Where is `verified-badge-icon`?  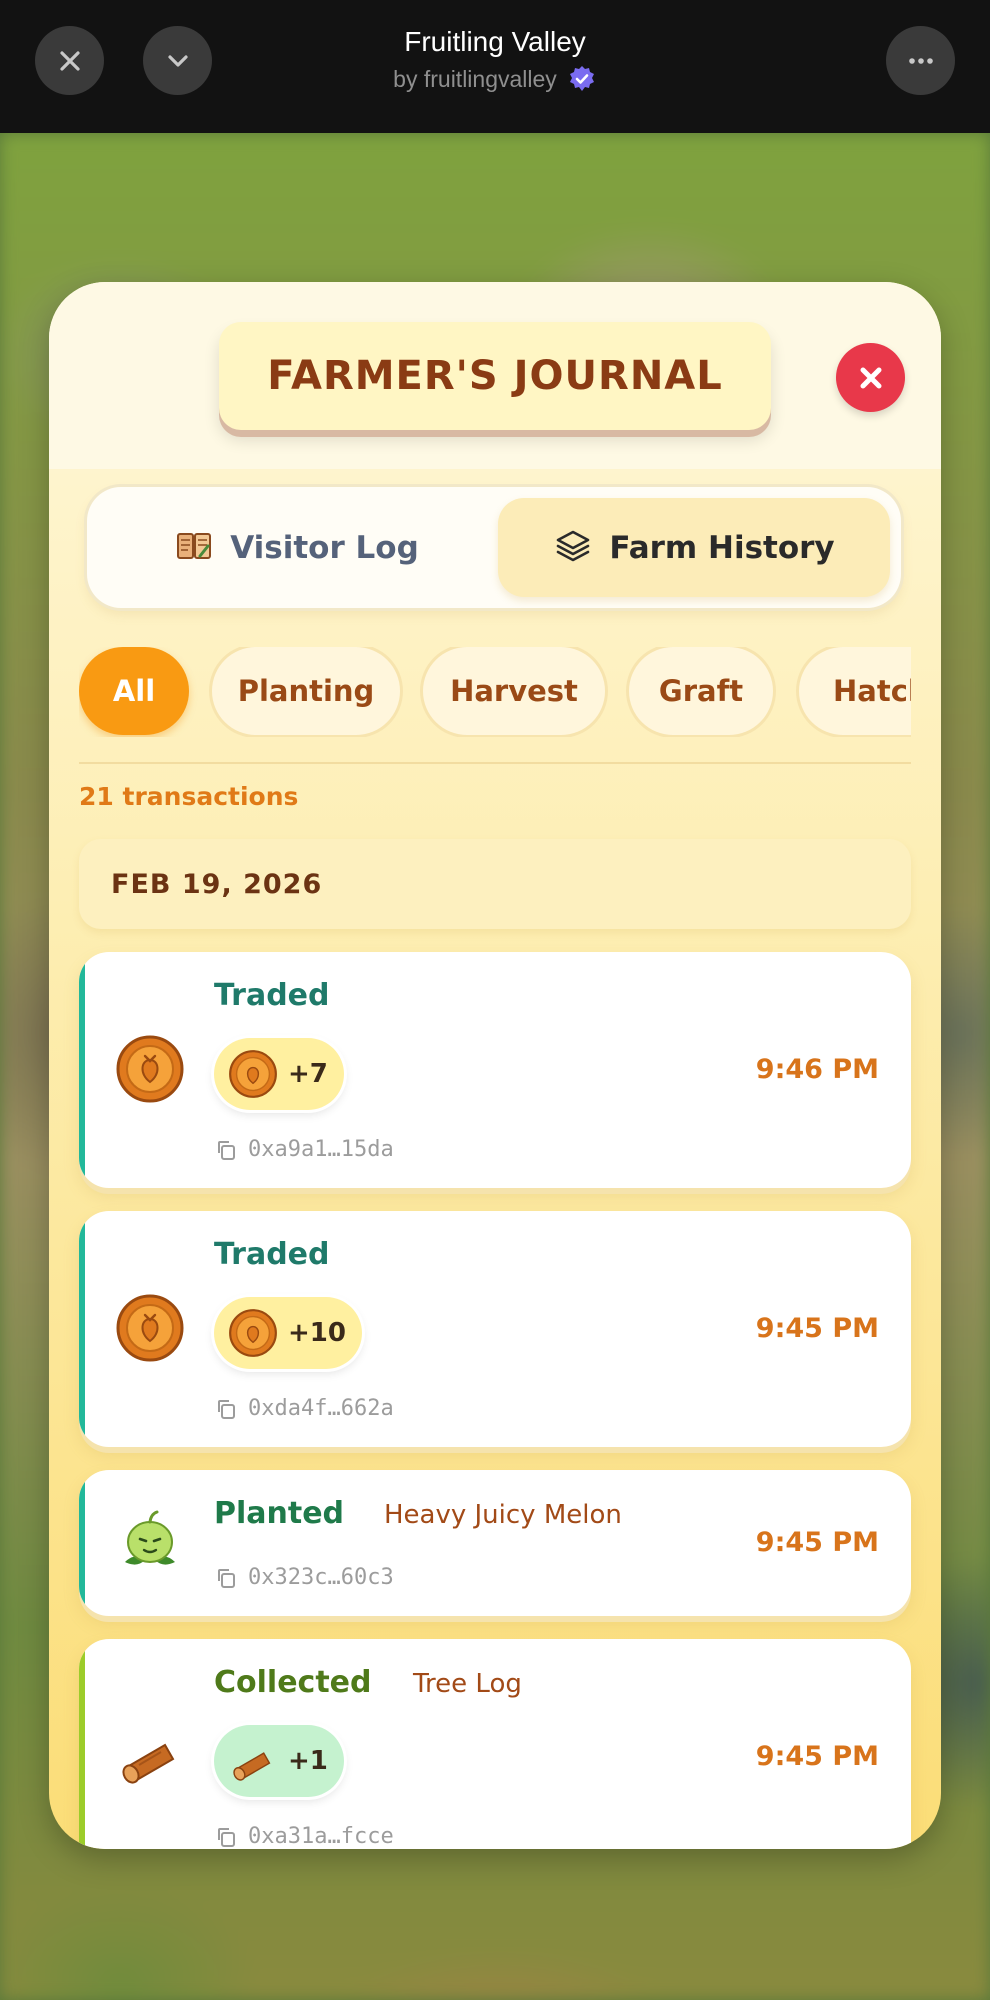 verified-badge-icon is located at coordinates (581, 78).